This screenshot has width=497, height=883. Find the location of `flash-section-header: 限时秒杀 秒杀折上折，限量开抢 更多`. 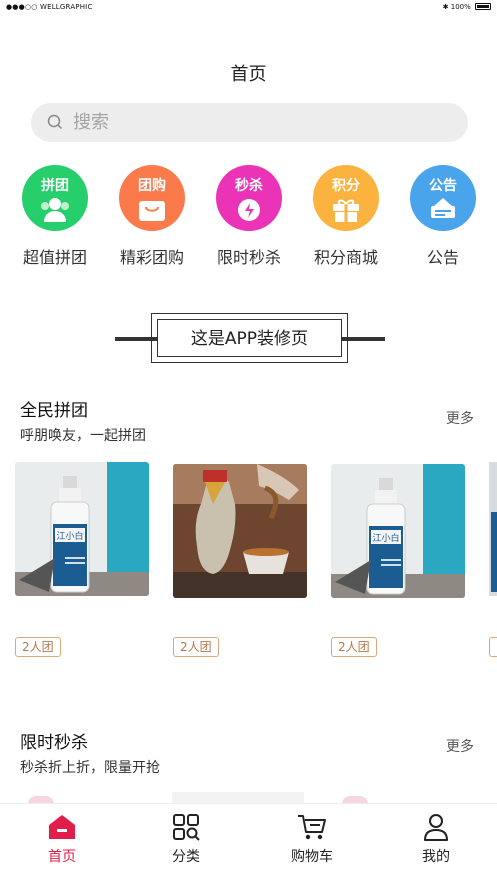

flash-section-header: 限时秒杀 秒杀折上折，限量开抢 更多 is located at coordinates (250, 752).